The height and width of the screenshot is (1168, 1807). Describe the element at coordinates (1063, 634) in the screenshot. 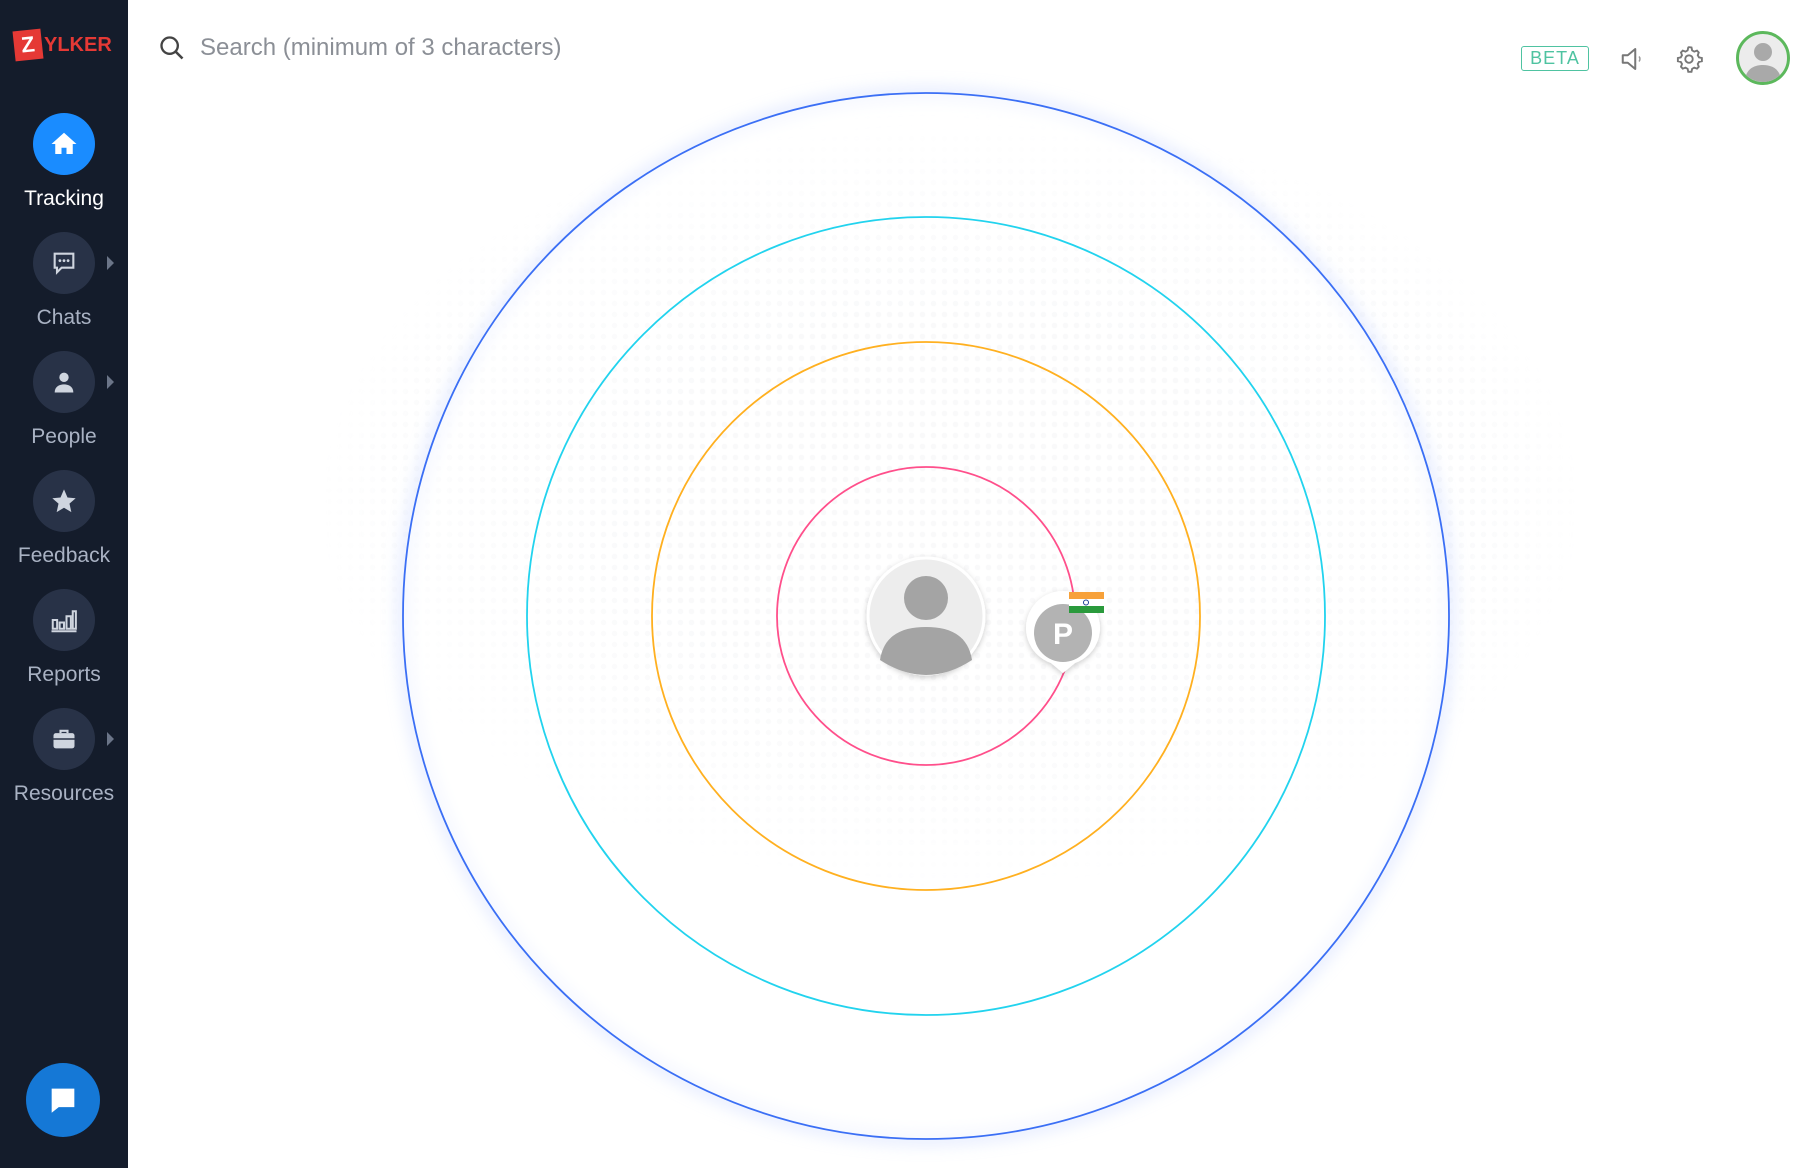

I see `visitor-initial: P` at that location.